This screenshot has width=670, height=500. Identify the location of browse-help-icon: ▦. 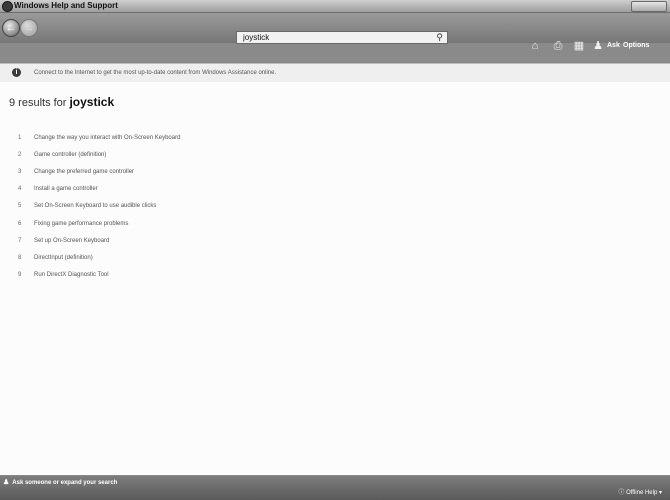
(579, 46).